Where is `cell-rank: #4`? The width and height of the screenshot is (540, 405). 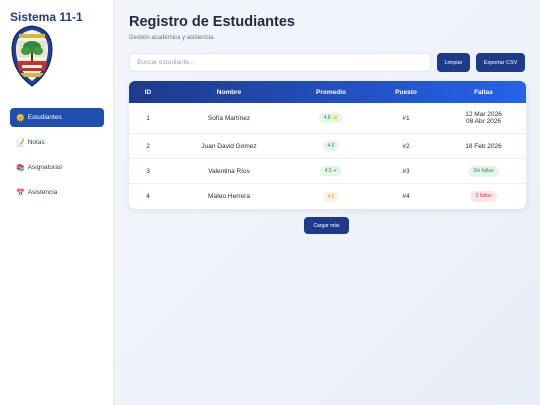
cell-rank: #4 is located at coordinates (406, 196).